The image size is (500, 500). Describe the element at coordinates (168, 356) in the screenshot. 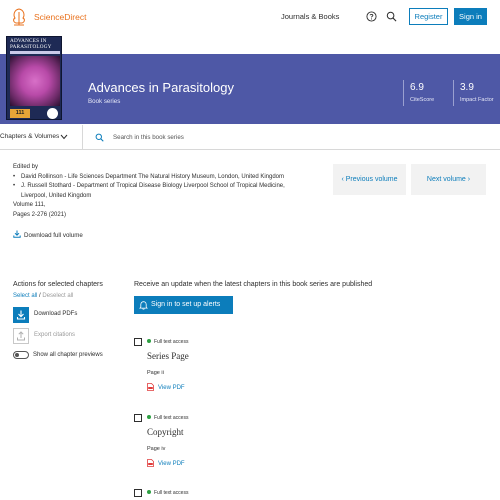

I see `chapter-title: Series Page` at that location.